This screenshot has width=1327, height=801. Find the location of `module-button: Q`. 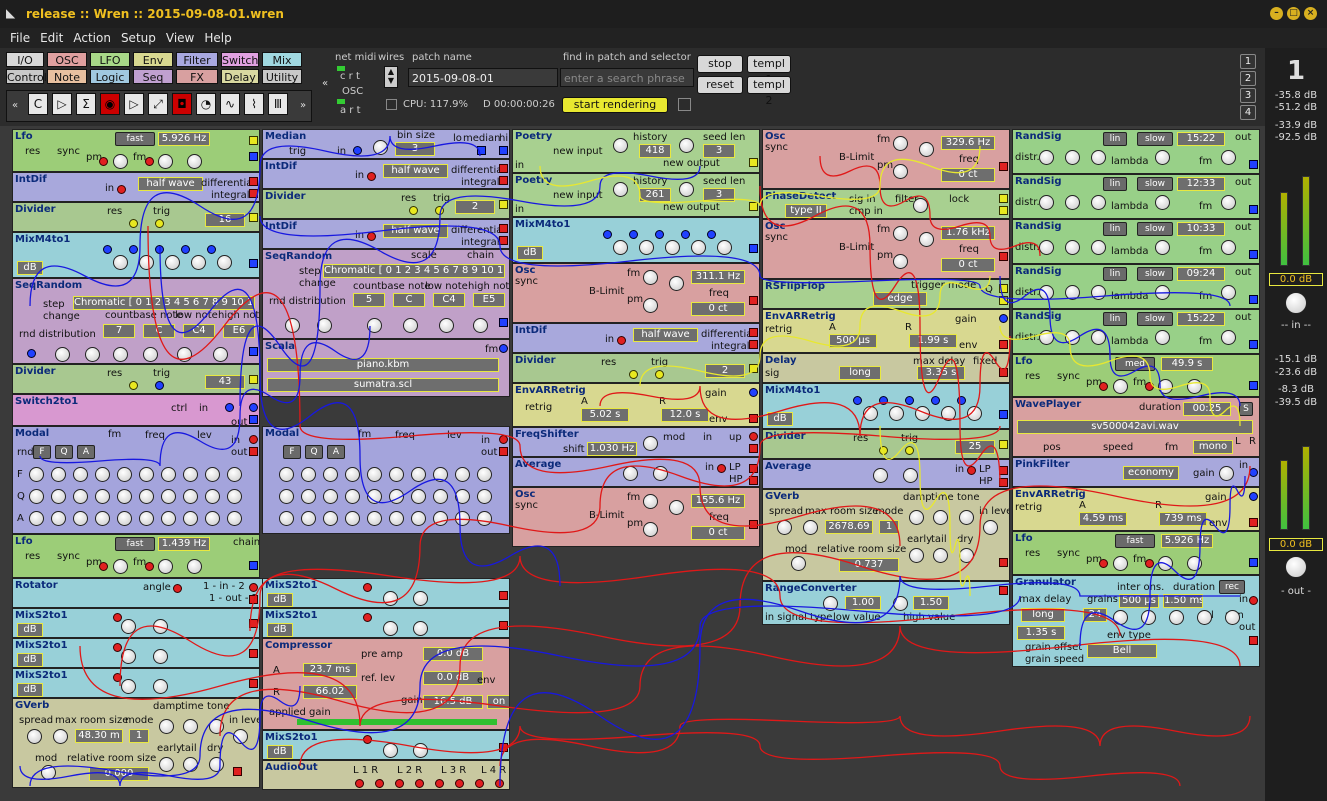

module-button: Q is located at coordinates (64, 452).